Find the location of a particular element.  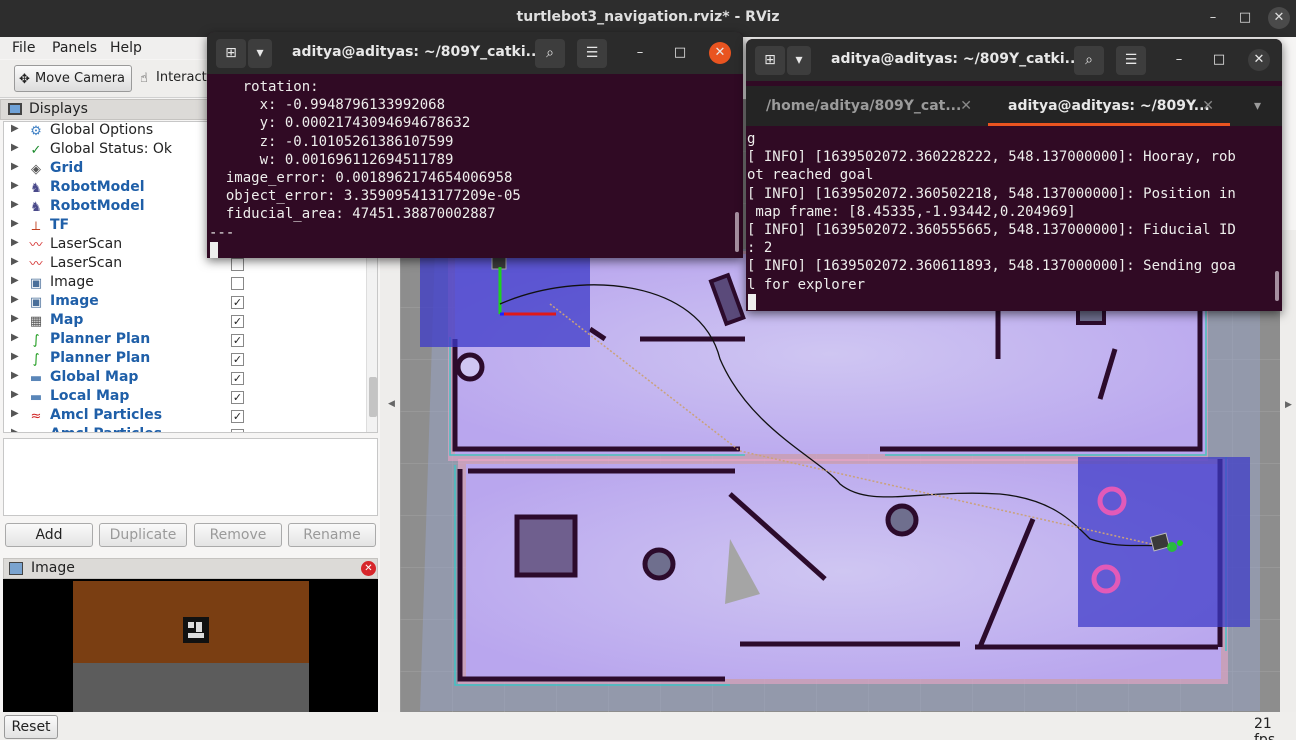

tab-home-aditya: /home/aditya/809Y_cat... ✕ is located at coordinates (867, 106).